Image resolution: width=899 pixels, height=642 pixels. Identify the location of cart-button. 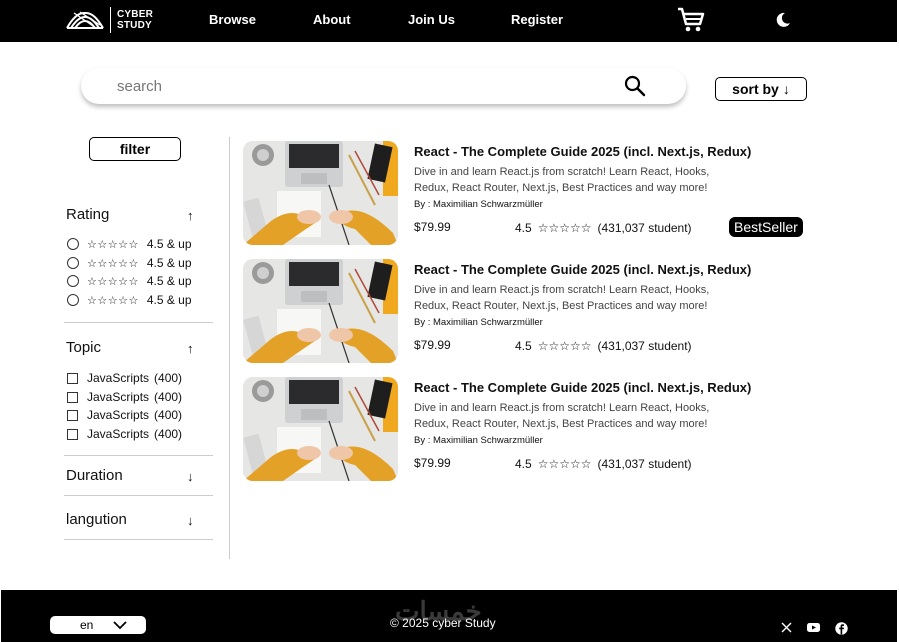
(691, 22).